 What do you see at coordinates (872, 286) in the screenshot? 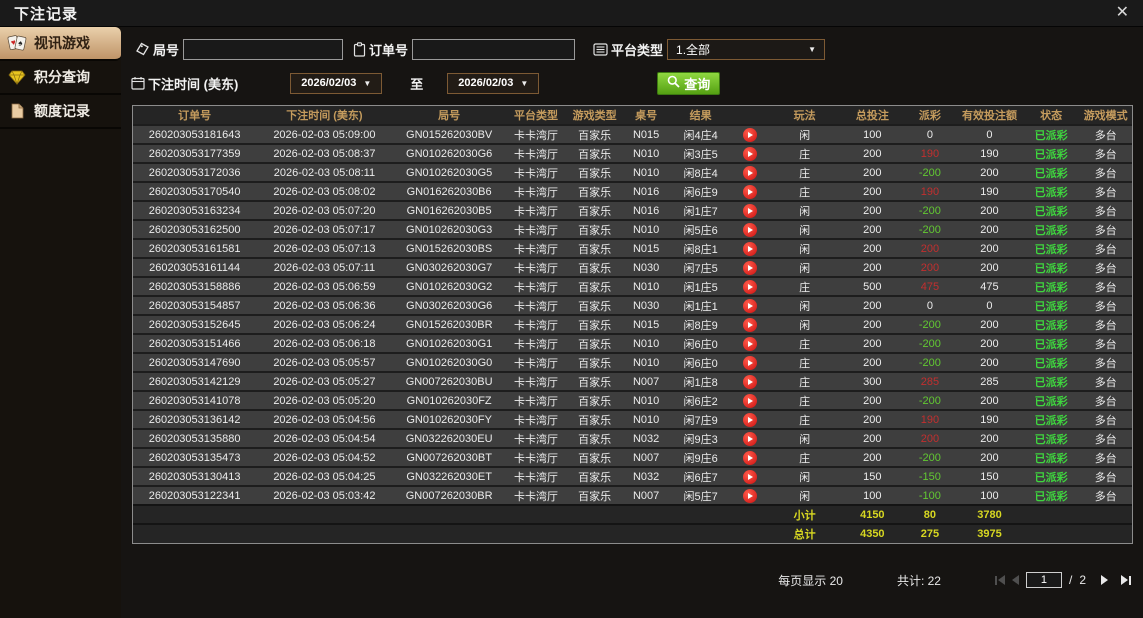
I see `cell-total_bet: 500` at bounding box center [872, 286].